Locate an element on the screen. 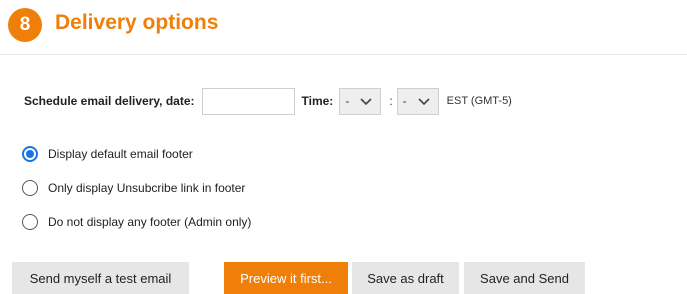 Image resolution: width=687 pixels, height=294 pixels. hour-select: - is located at coordinates (360, 101).